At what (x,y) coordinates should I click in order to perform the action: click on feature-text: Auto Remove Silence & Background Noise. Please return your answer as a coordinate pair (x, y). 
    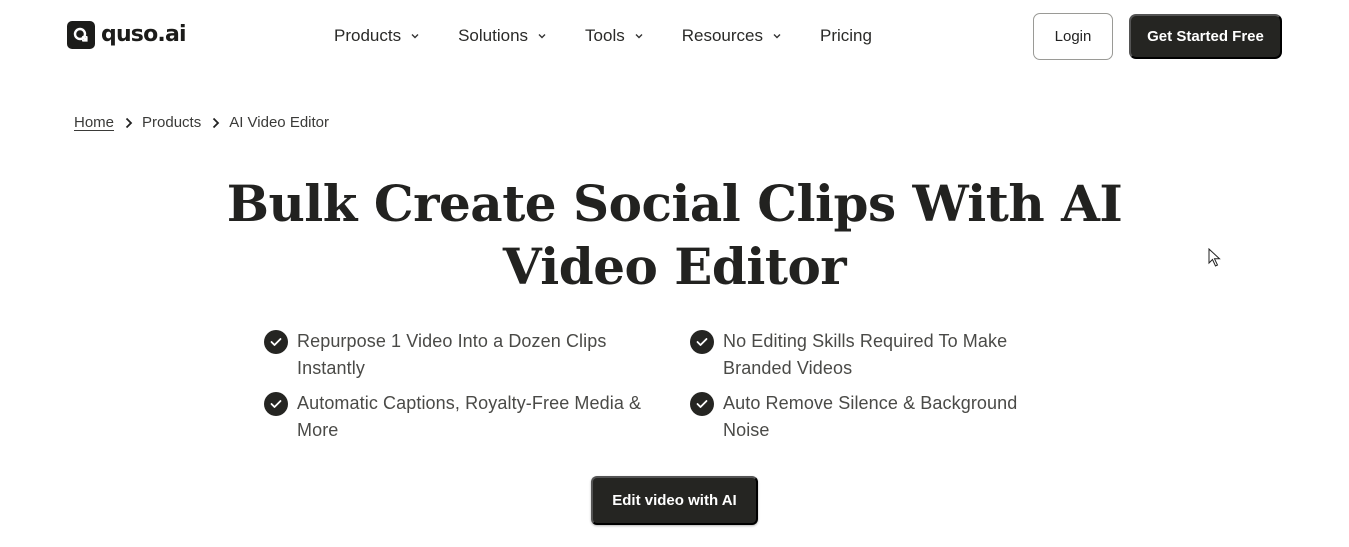
    Looking at the image, I should click on (870, 416).